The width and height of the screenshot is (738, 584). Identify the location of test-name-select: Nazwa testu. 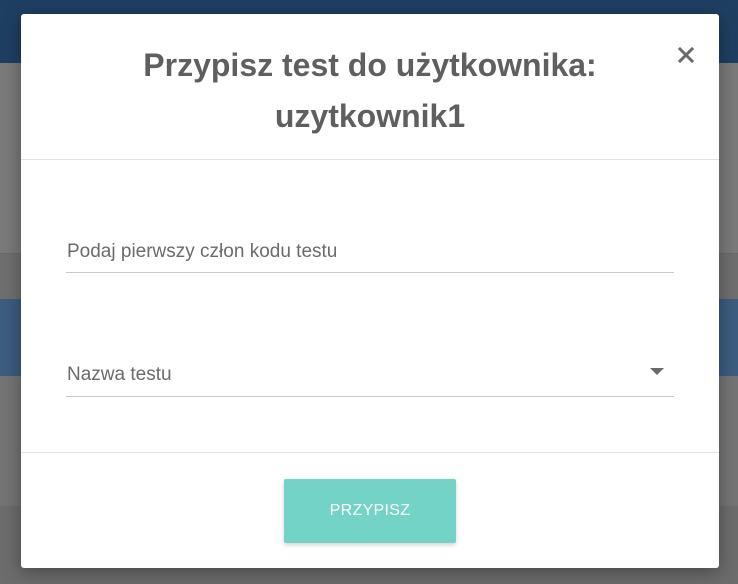
(370, 376).